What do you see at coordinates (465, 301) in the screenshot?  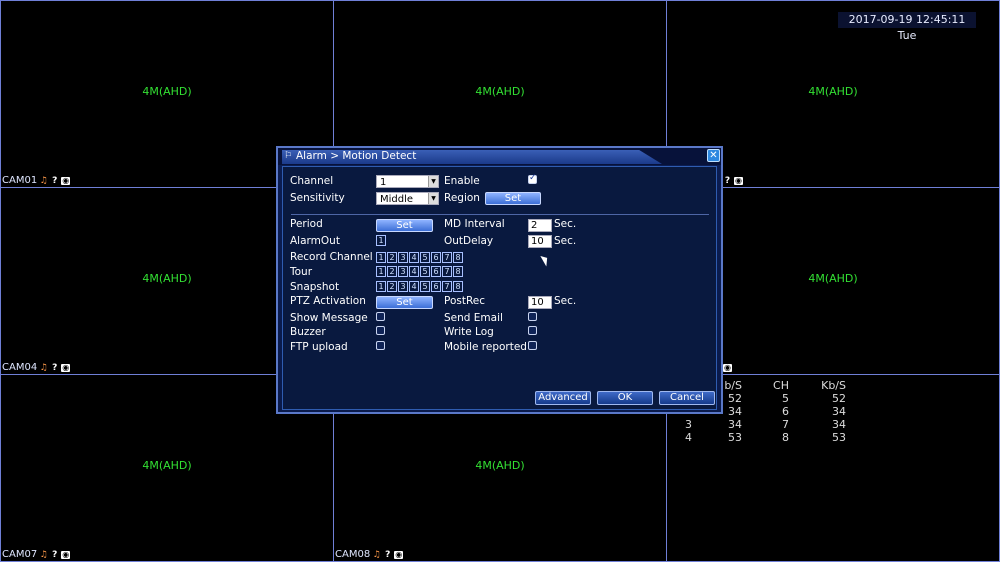 I see `postrec-label: PostRec` at bounding box center [465, 301].